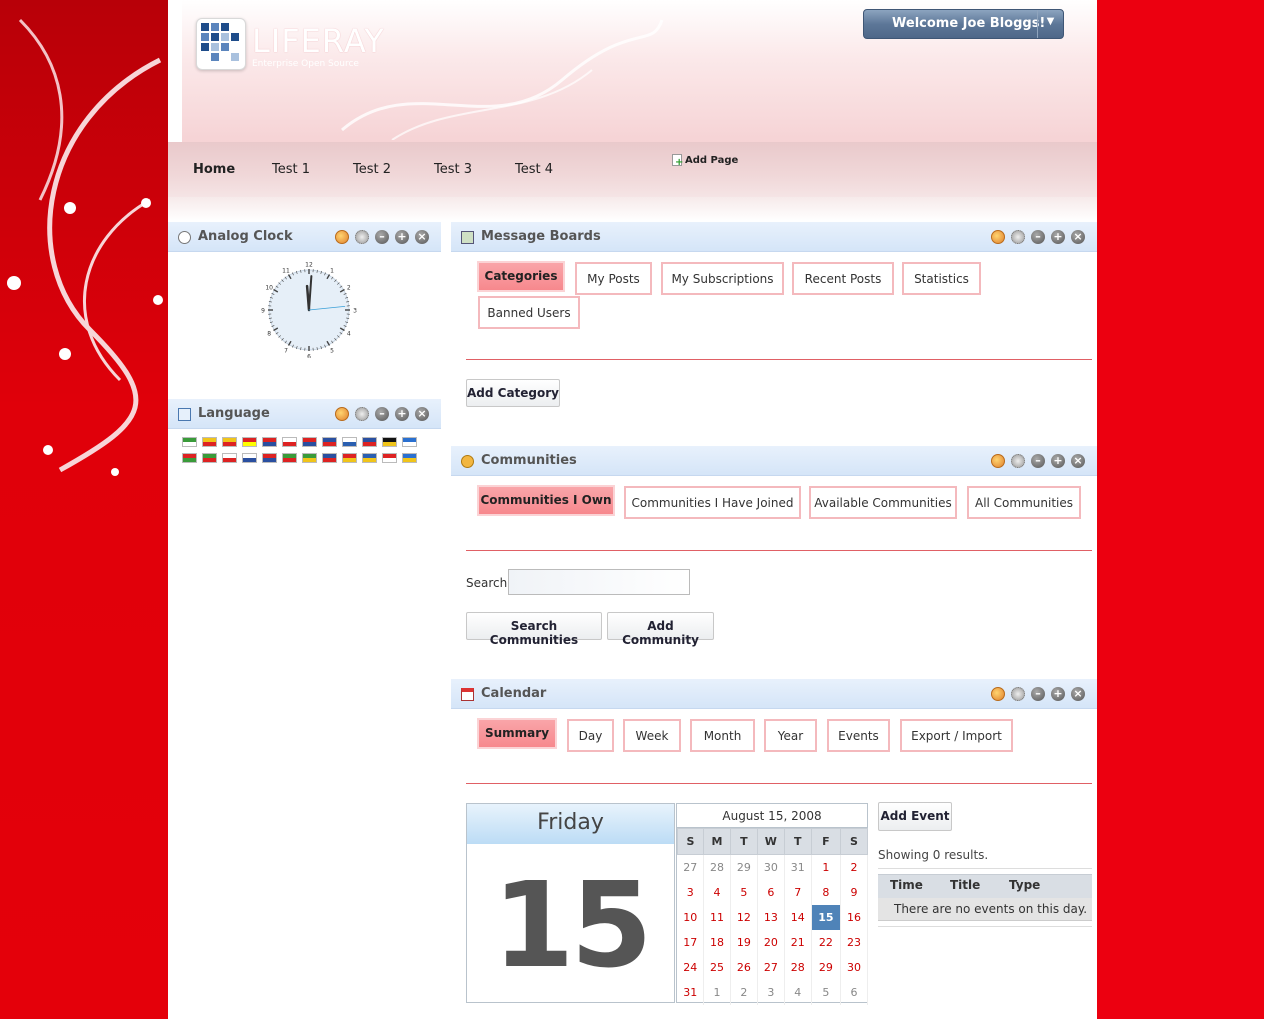  Describe the element at coordinates (717, 942) in the screenshot. I see `calendar-day: 18` at that location.